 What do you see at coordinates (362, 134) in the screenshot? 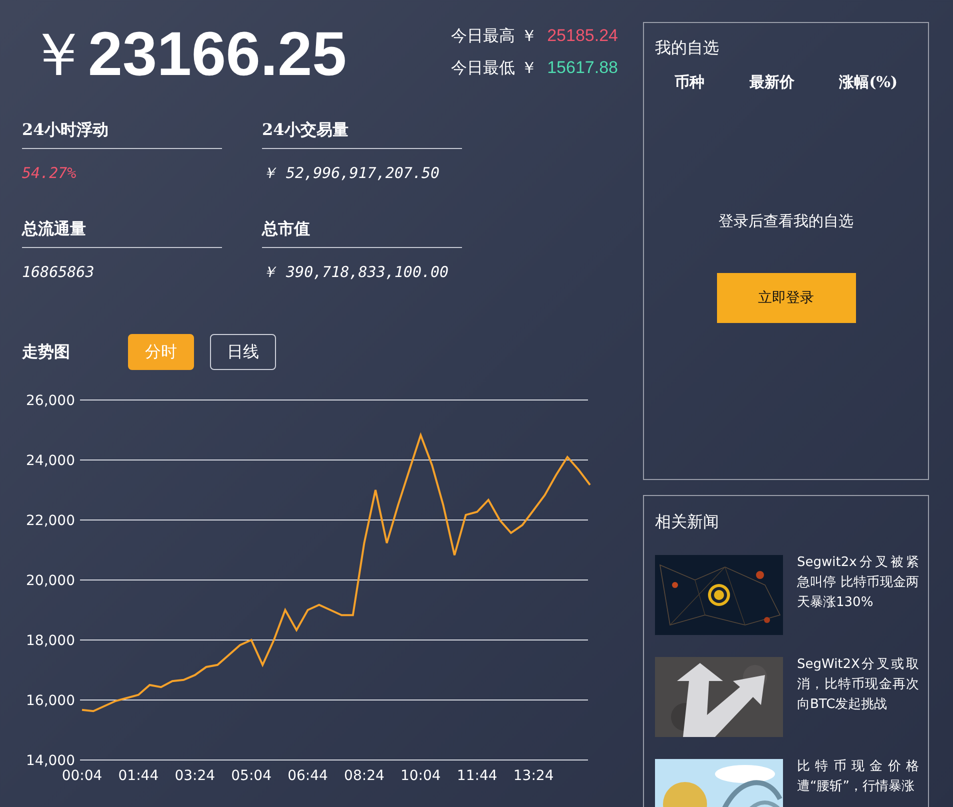
I see `stat-label: 24小交易量` at bounding box center [362, 134].